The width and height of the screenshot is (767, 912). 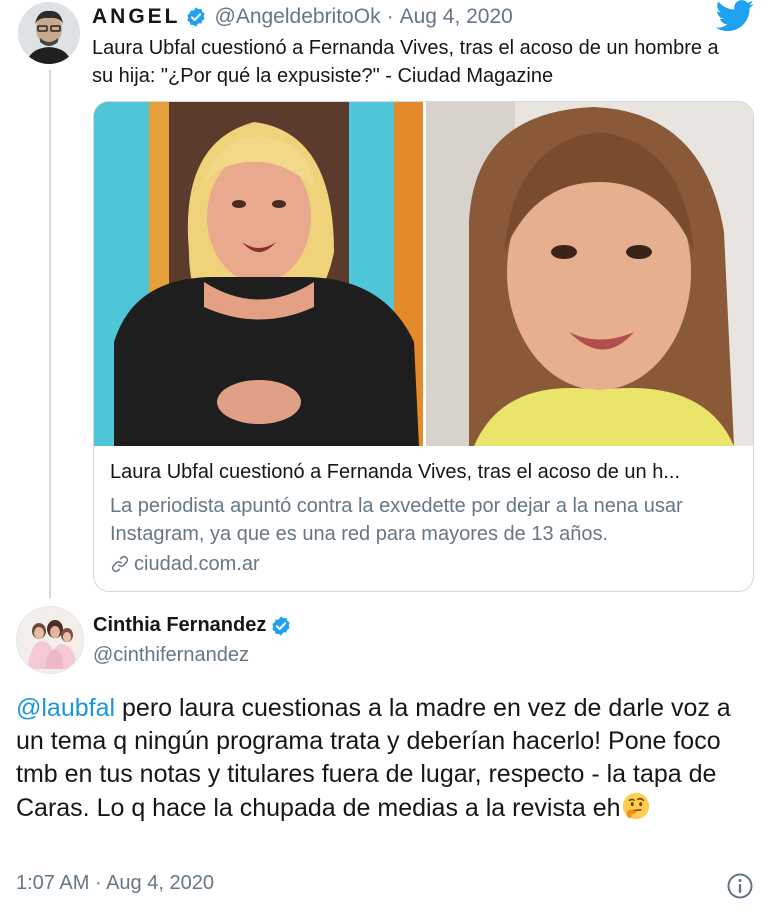 I want to click on mention-link: @laubfal, so click(x=65, y=708).